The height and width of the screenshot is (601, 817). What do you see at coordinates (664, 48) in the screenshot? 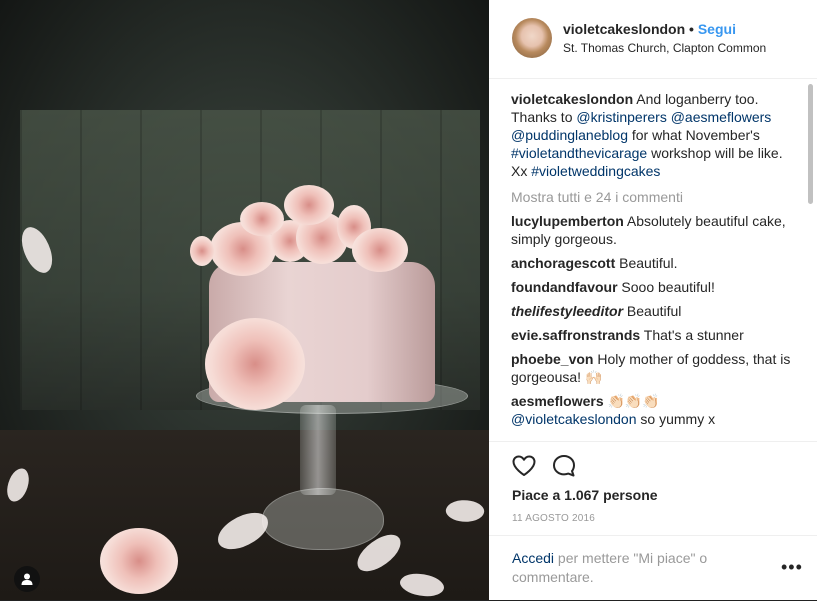
I see `location-link: St. Thomas Church, Clapton Common` at bounding box center [664, 48].